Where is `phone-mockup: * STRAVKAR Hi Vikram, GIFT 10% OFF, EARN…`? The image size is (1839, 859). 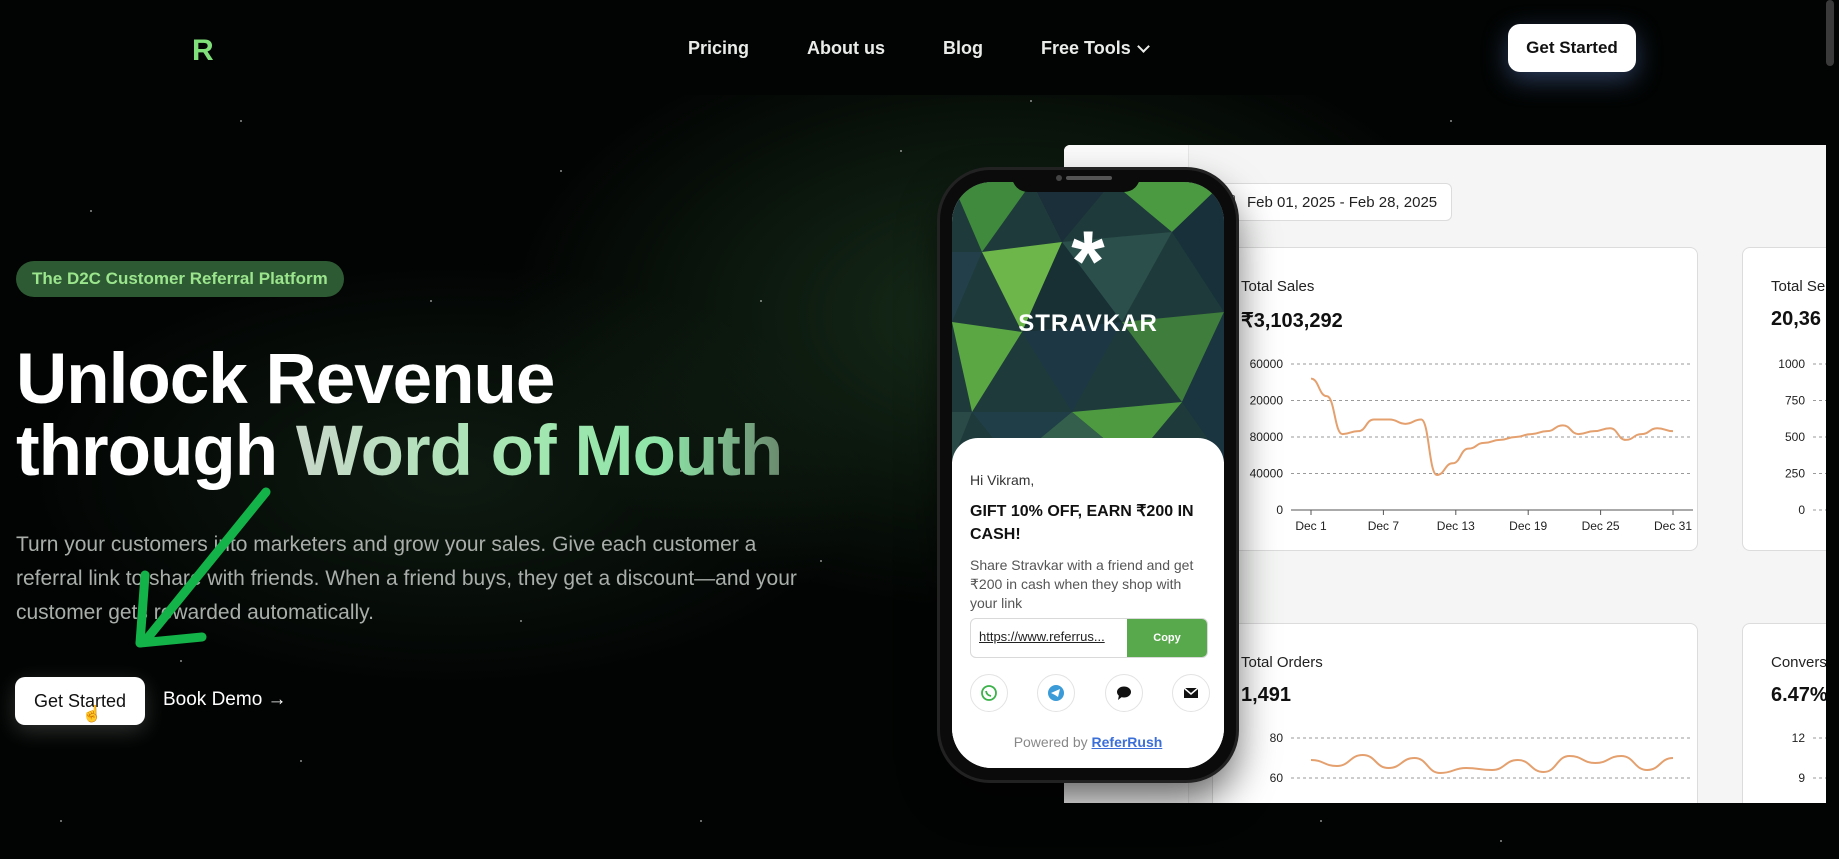 phone-mockup: * STRAVKAR Hi Vikram, GIFT 10% OFF, EARN… is located at coordinates (1088, 475).